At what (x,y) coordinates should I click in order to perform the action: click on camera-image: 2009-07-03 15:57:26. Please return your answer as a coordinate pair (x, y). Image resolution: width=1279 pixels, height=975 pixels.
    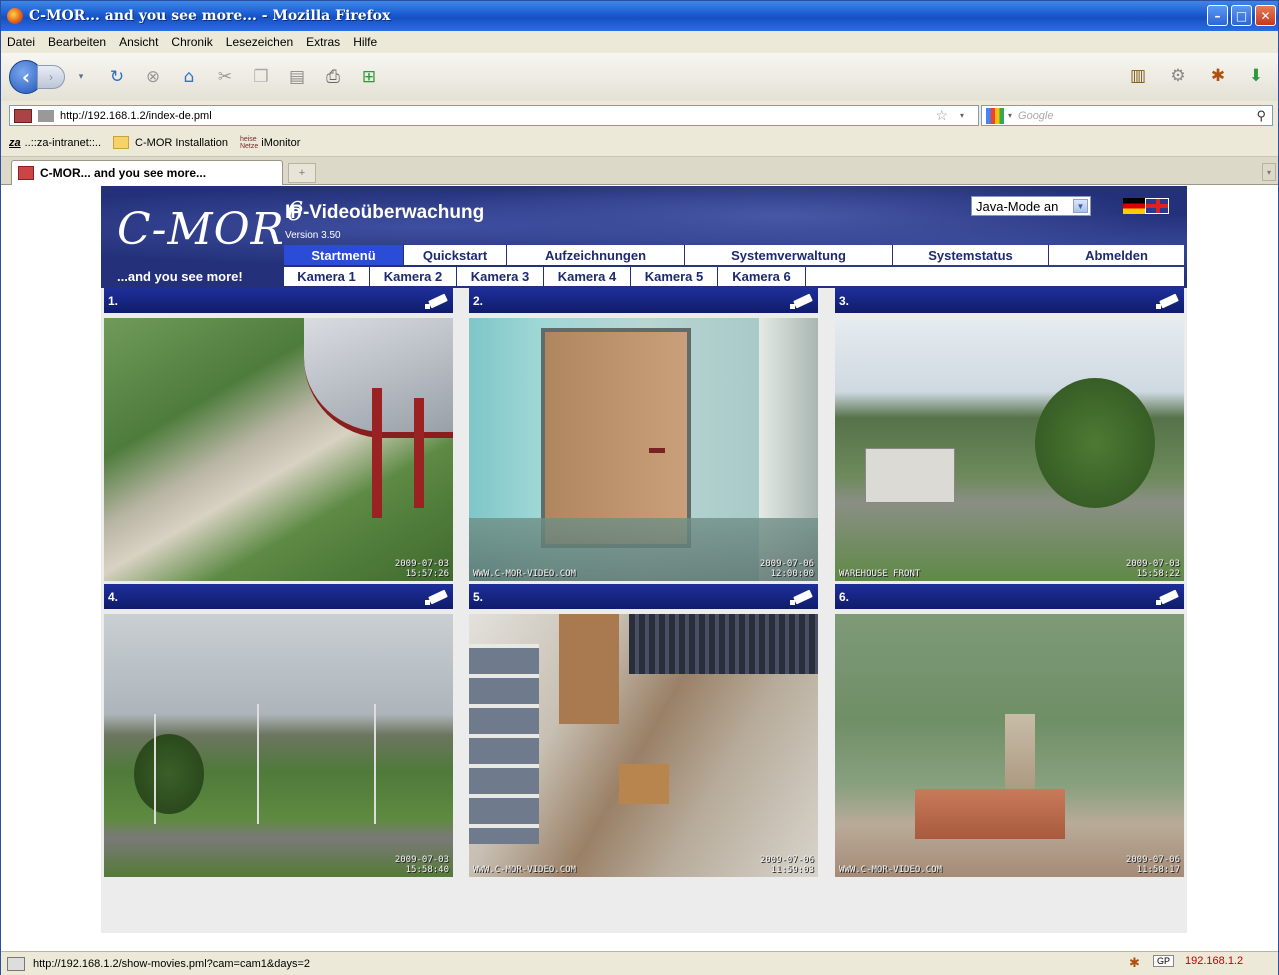
    Looking at the image, I should click on (278, 449).